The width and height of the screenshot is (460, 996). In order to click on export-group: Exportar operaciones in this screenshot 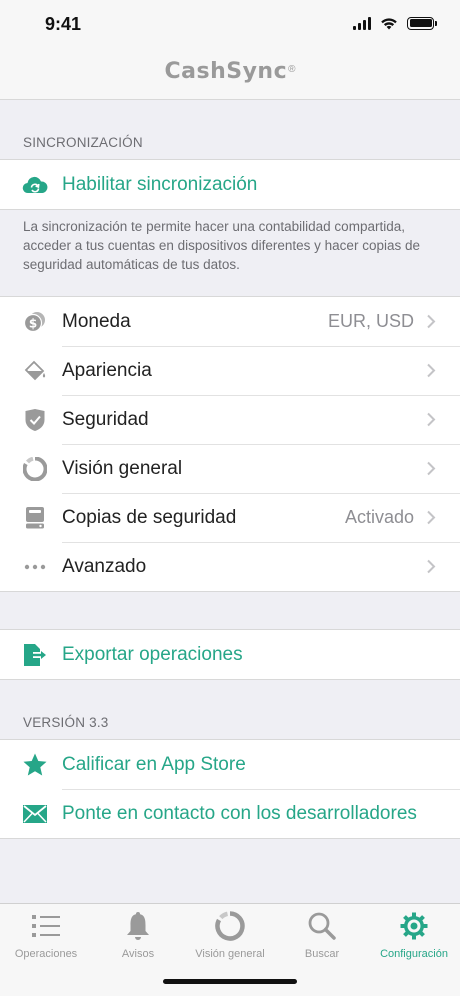, I will do `click(230, 654)`.